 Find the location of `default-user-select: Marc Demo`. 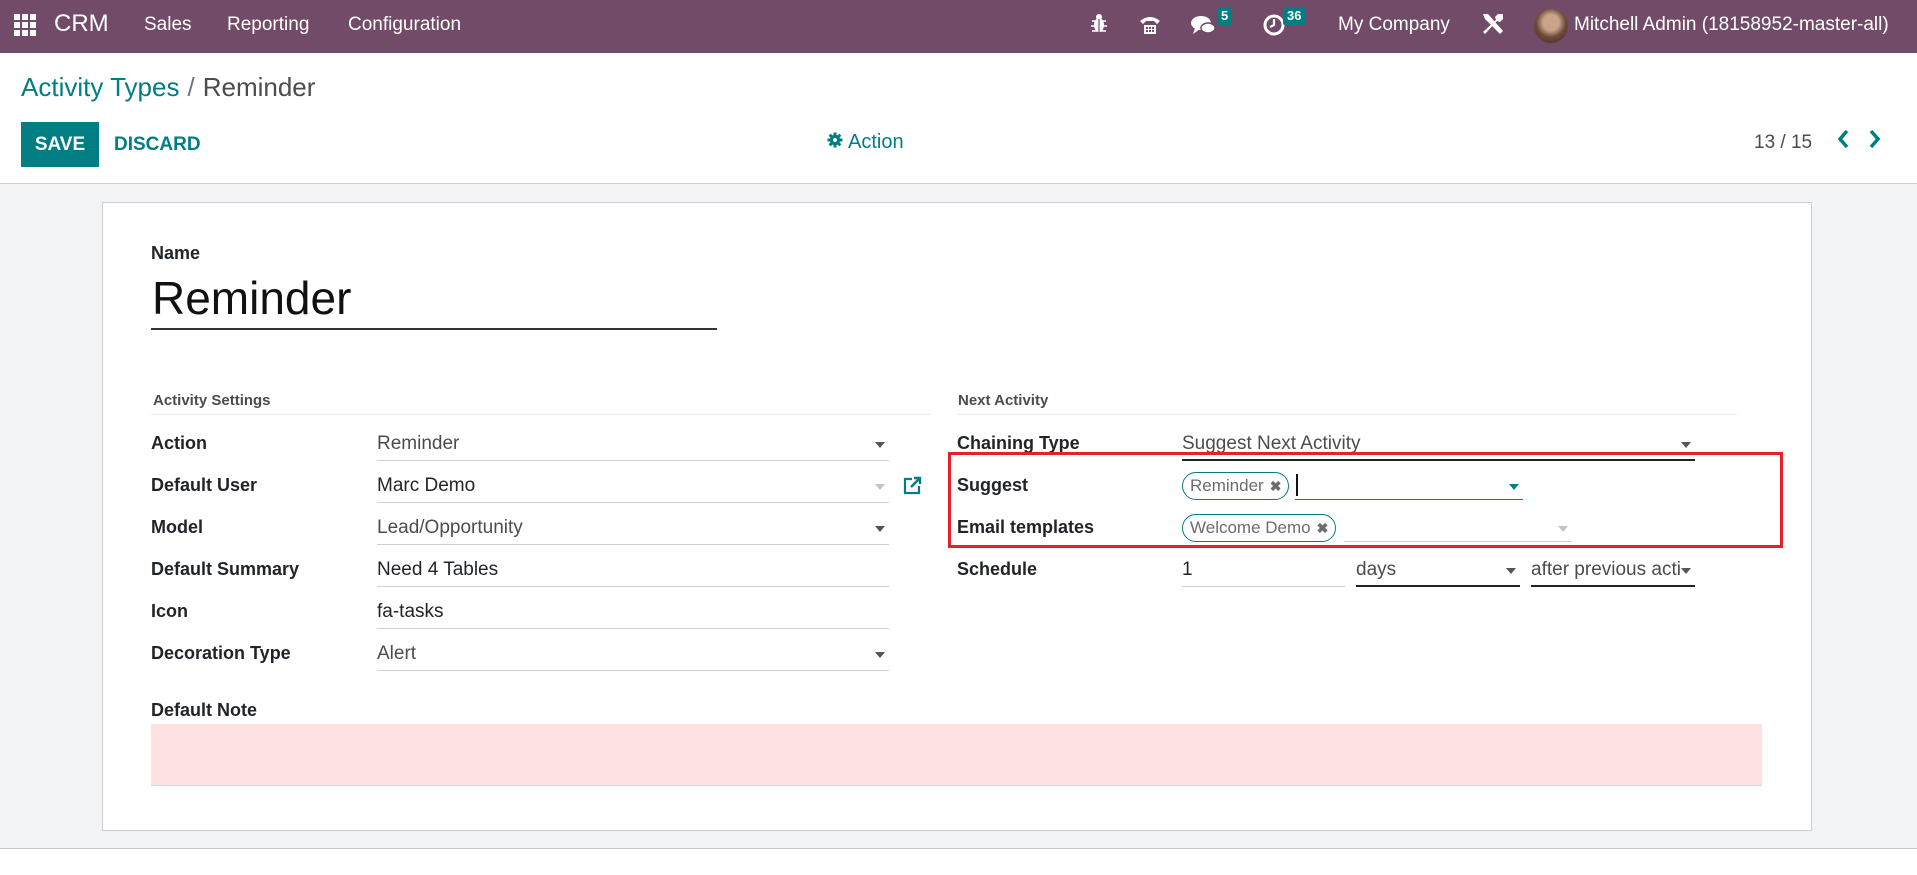

default-user-select: Marc Demo is located at coordinates (633, 487).